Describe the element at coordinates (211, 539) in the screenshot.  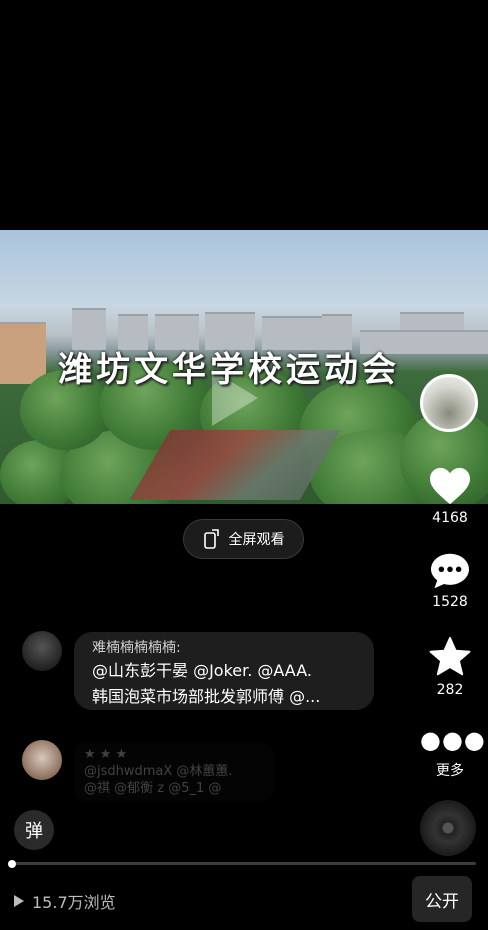
I see `rotate-screen-icon` at that location.